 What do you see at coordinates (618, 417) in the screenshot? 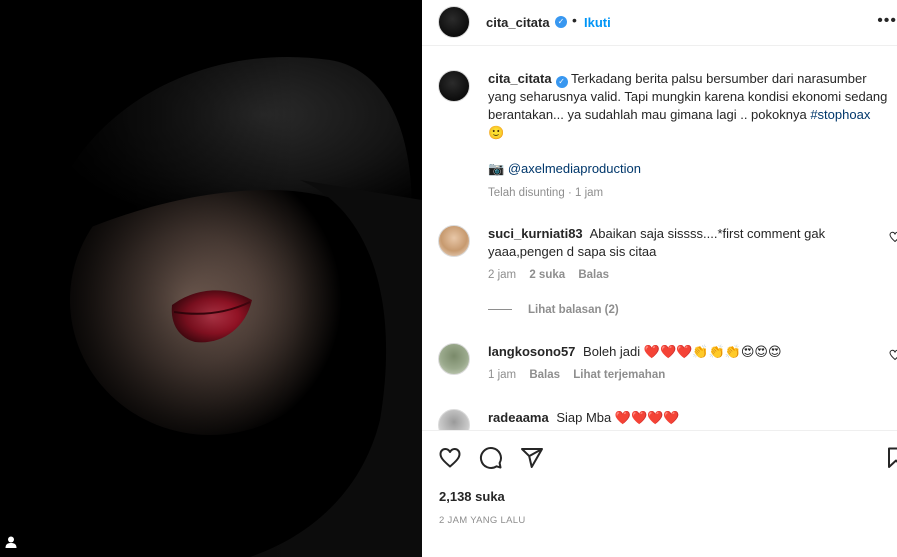
I see `comment-body: Siap Mba ❤️❤️❤️❤️` at bounding box center [618, 417].